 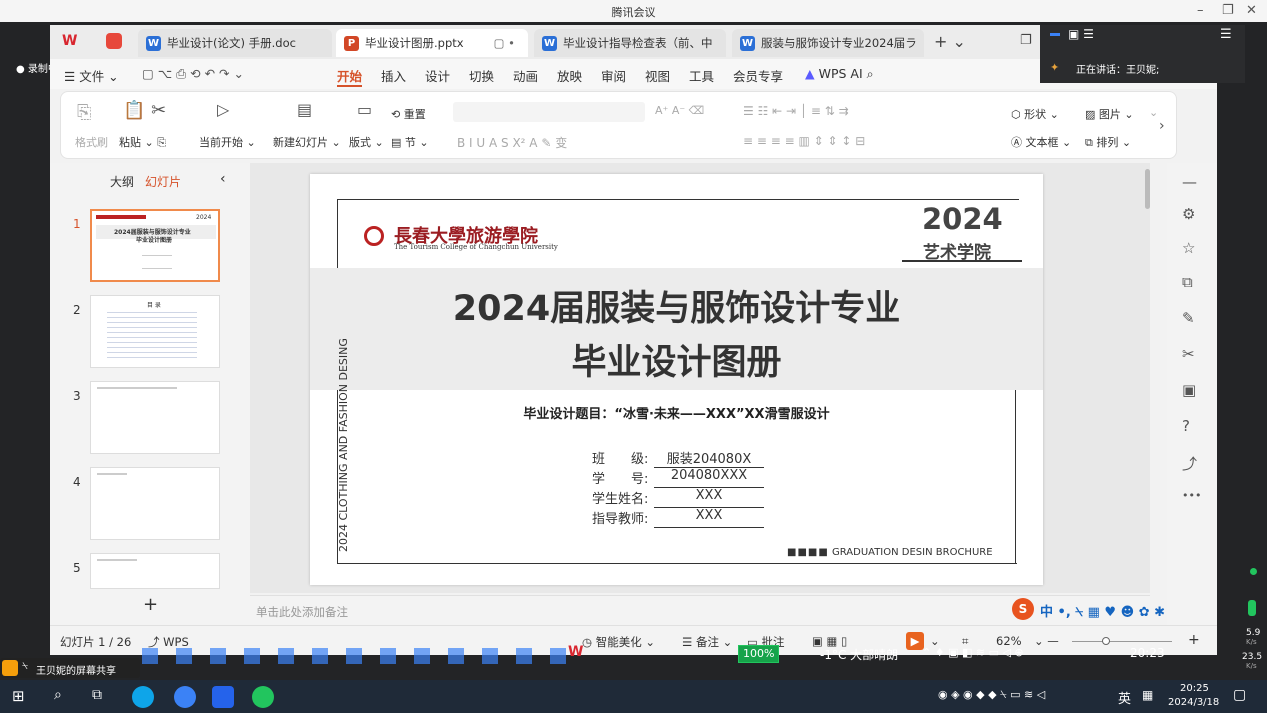 What do you see at coordinates (1252, 657) in the screenshot?
I see `net-down: 23.5` at bounding box center [1252, 657].